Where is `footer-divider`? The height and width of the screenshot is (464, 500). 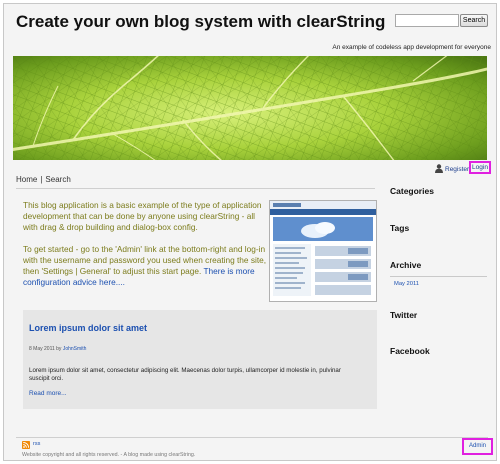
footer-divider is located at coordinates (252, 437).